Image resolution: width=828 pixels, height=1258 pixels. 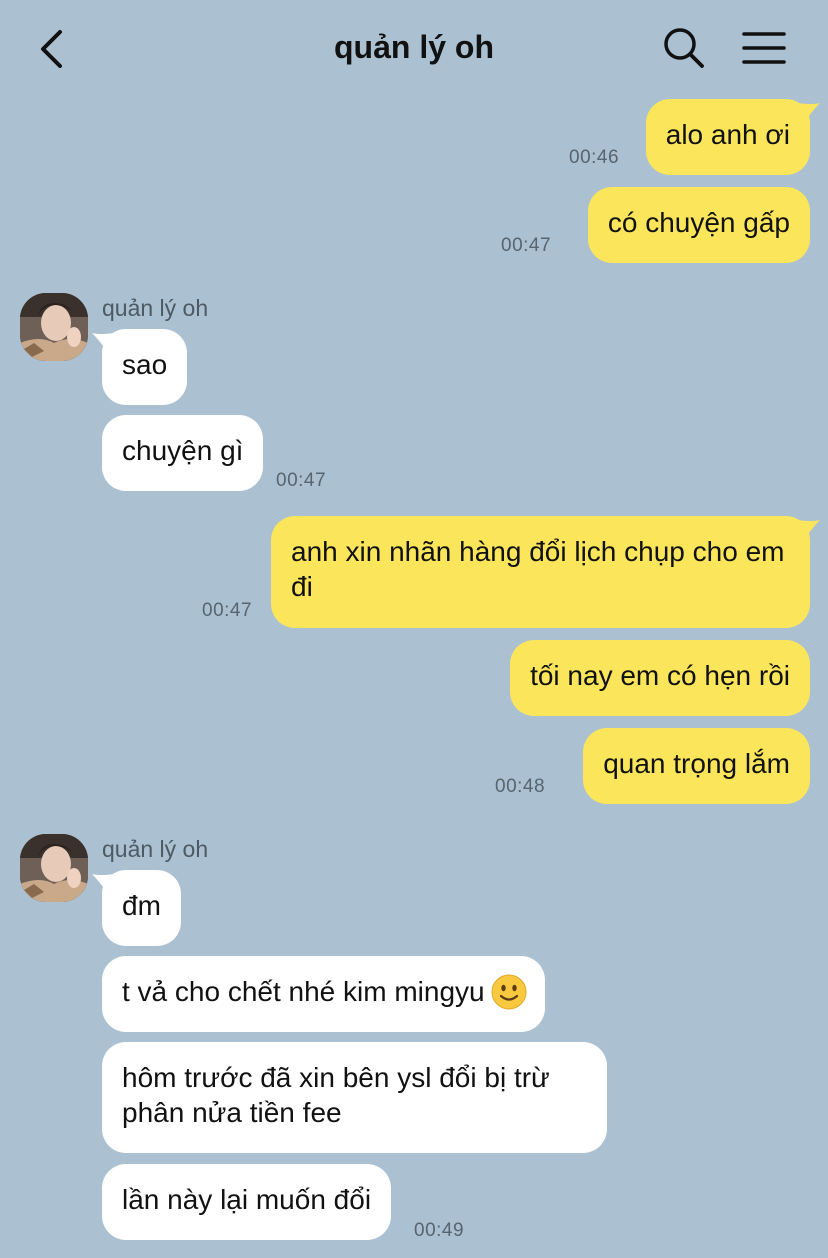 What do you see at coordinates (520, 786) in the screenshot?
I see `message-time: 00:48` at bounding box center [520, 786].